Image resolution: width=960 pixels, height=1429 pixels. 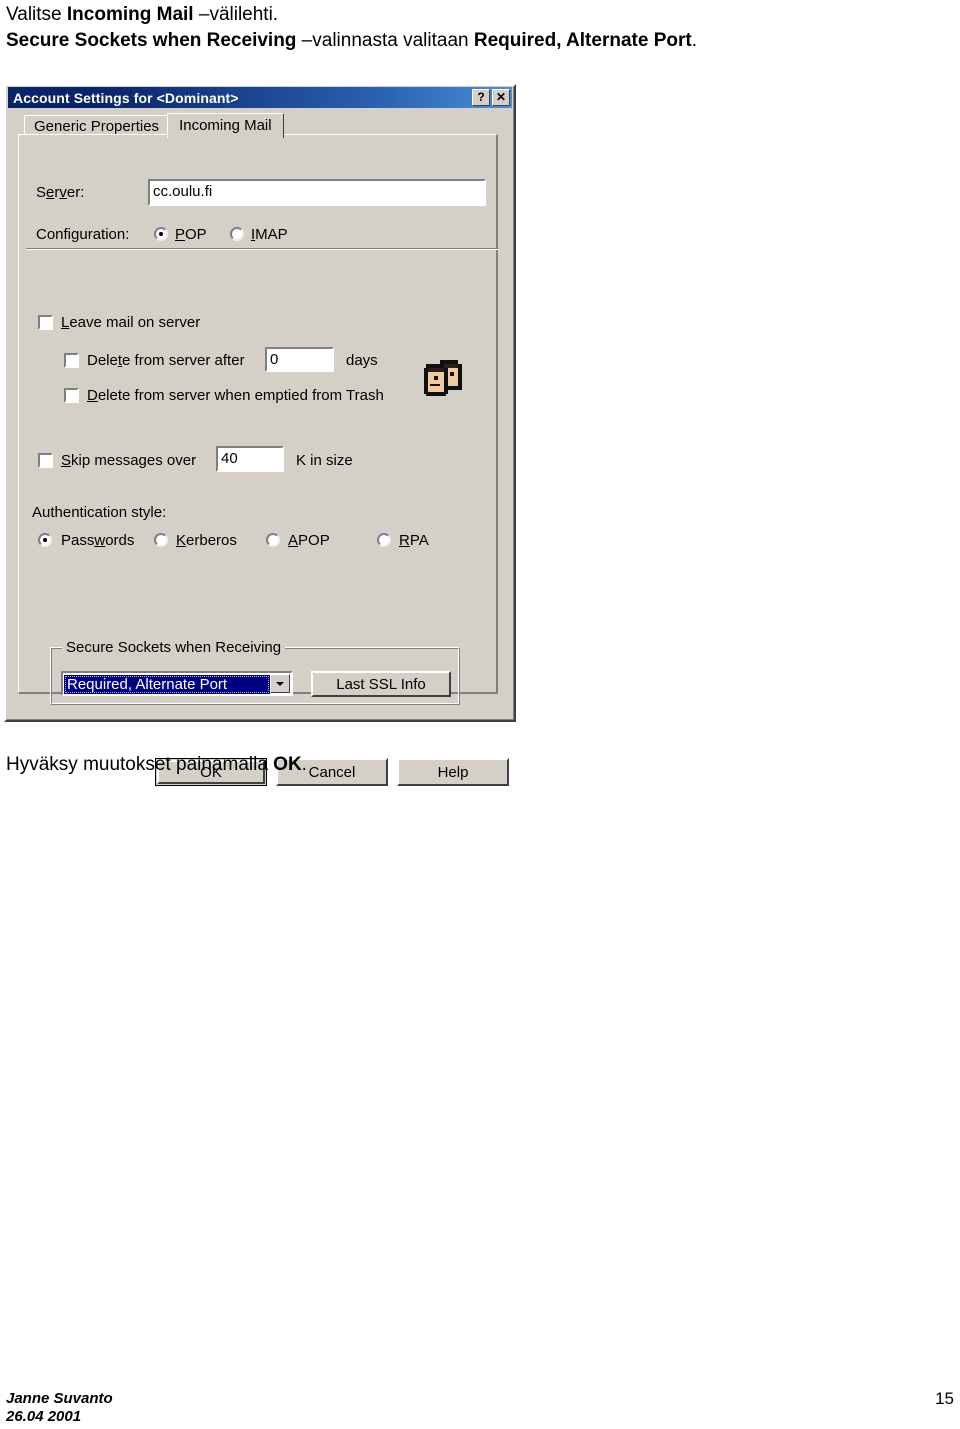 What do you see at coordinates (236, 14) in the screenshot?
I see `intro-line-1-suffix: –välilehti.` at bounding box center [236, 14].